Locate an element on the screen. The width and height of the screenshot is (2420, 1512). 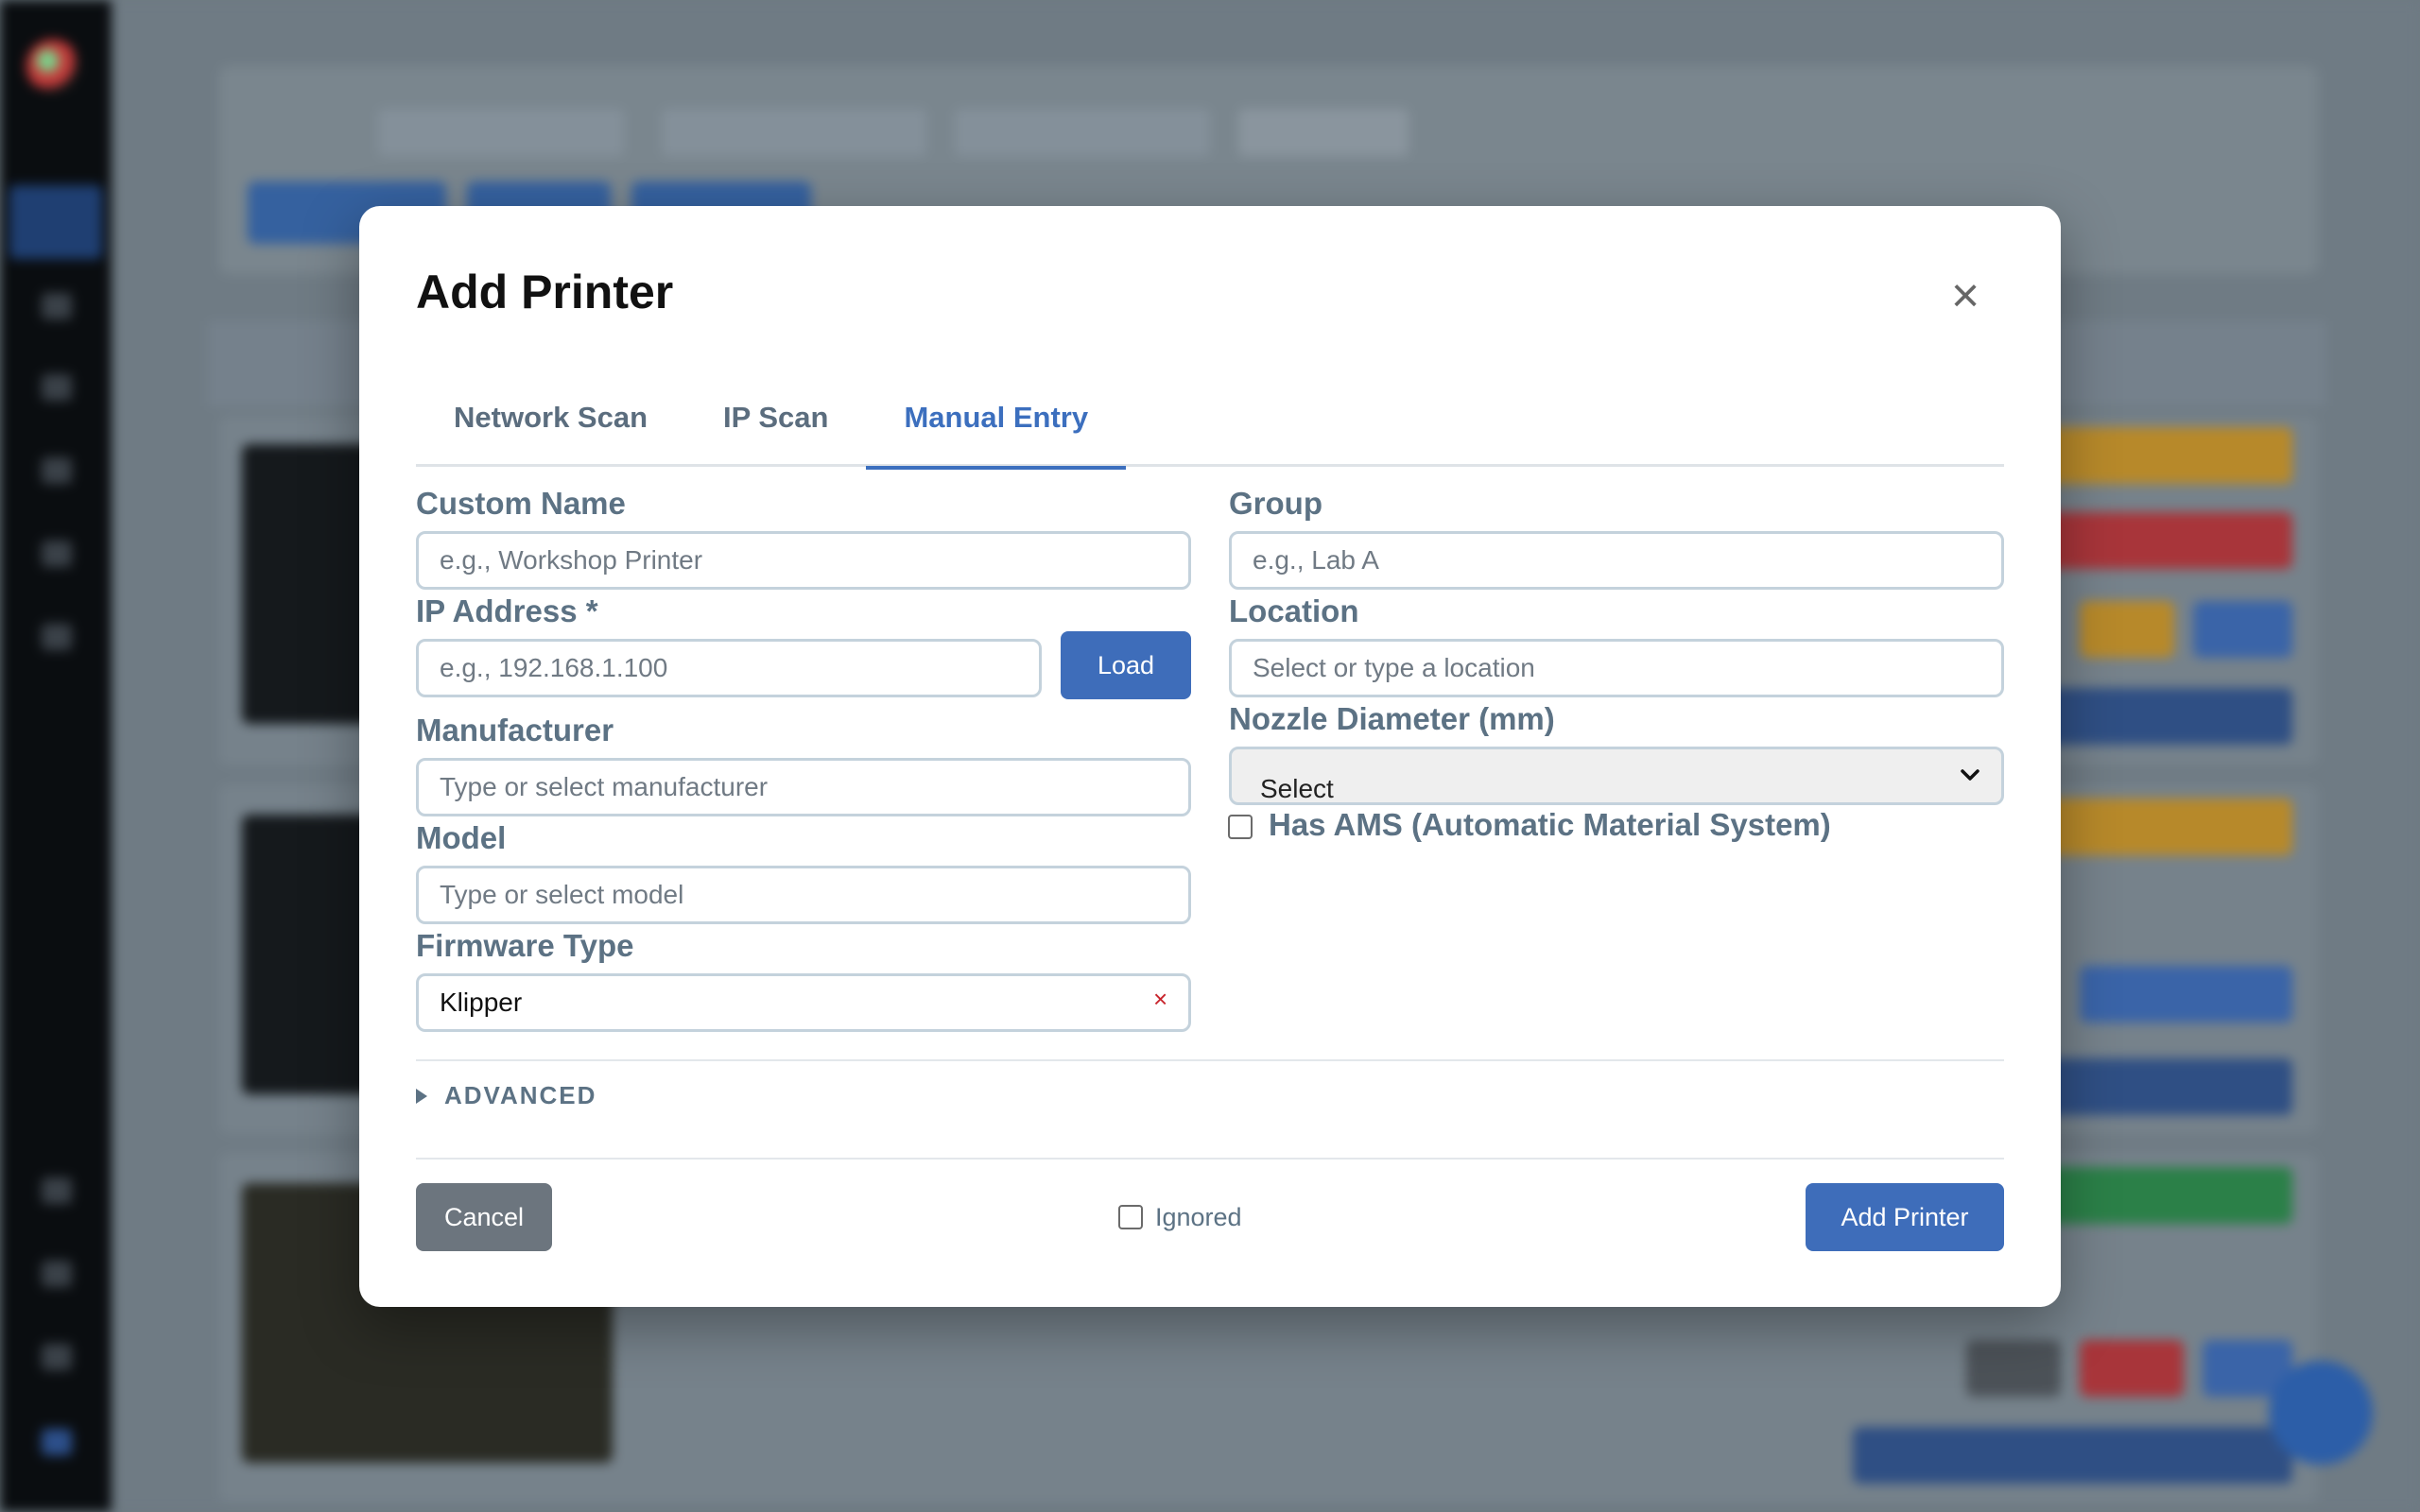
clear-firmware-icon: × is located at coordinates (1160, 999).